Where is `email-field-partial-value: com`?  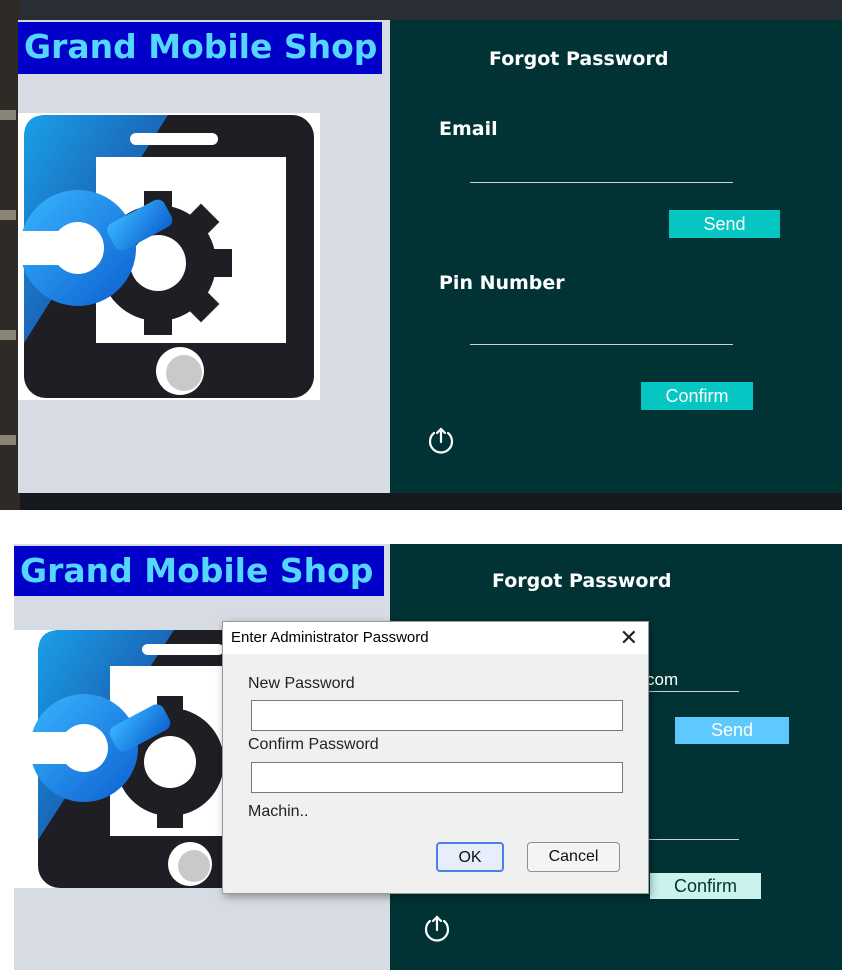 email-field-partial-value: com is located at coordinates (662, 679).